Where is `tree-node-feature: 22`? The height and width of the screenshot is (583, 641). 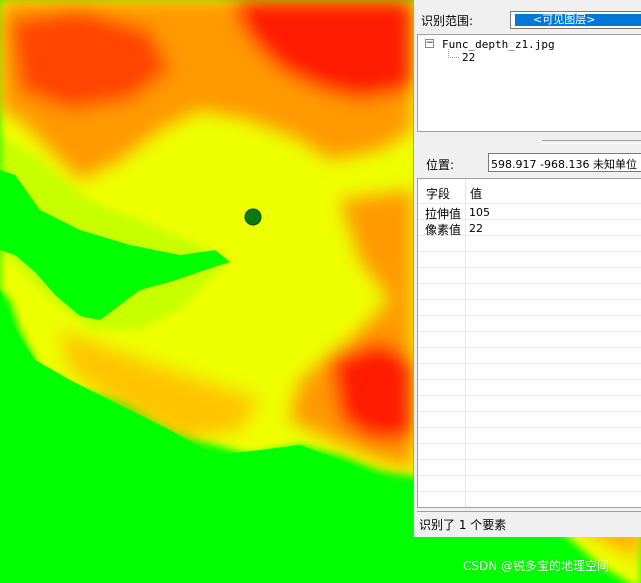 tree-node-feature: 22 is located at coordinates (468, 57).